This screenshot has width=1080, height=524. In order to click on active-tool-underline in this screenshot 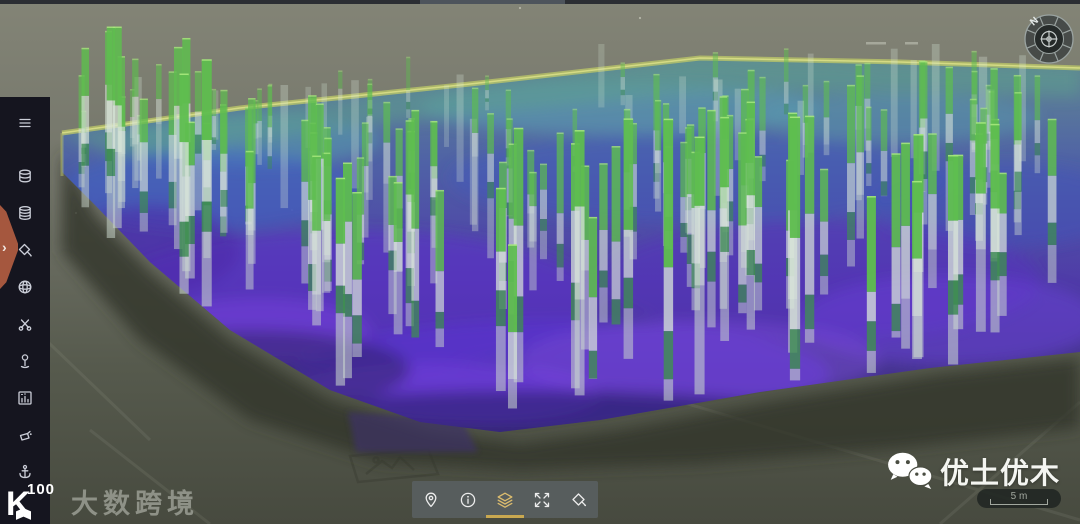, I will do `click(505, 516)`.